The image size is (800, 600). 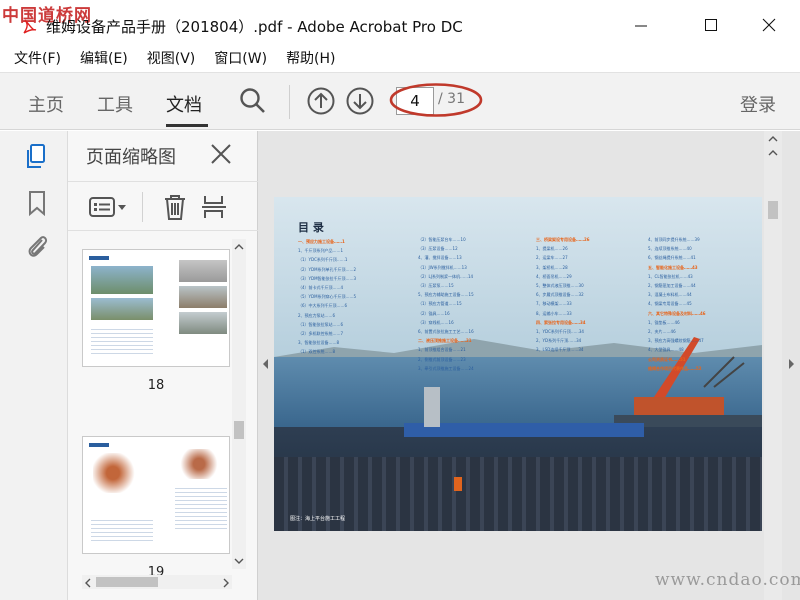 What do you see at coordinates (670, 294) in the screenshot?
I see `toc-entry: 3、混凝土布料机……44` at bounding box center [670, 294].